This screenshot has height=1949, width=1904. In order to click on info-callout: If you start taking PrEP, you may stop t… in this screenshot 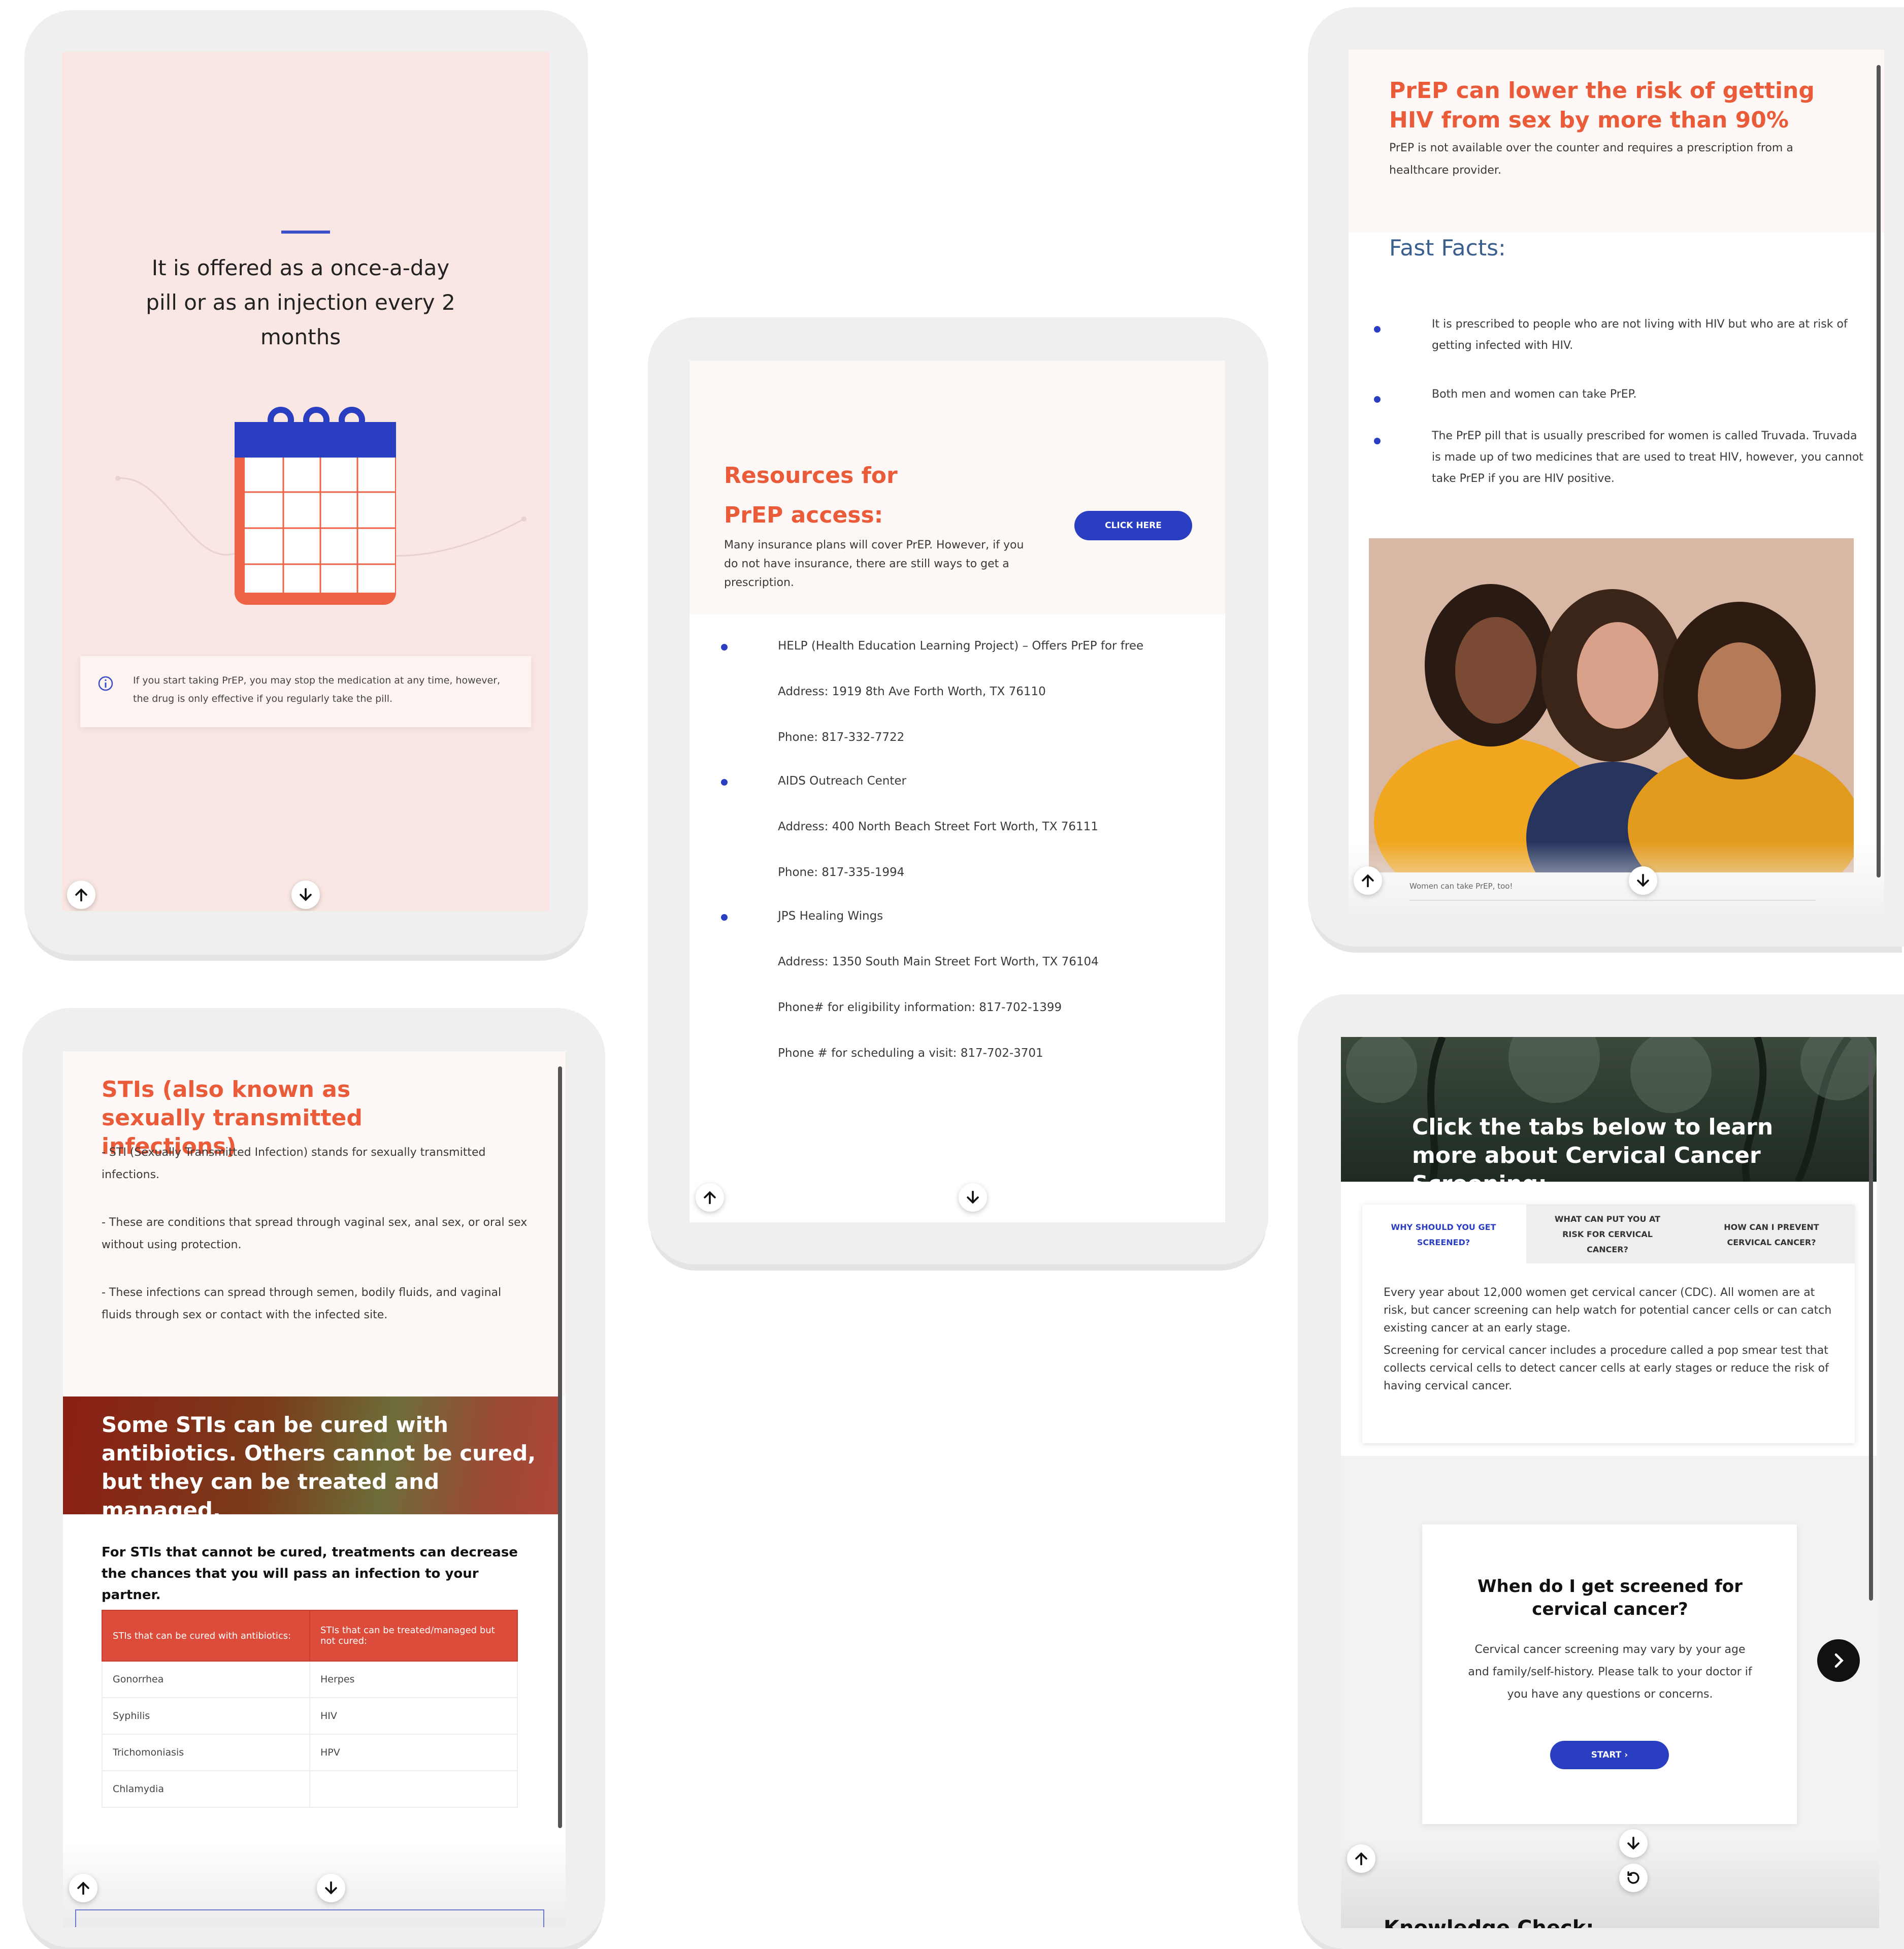, I will do `click(306, 691)`.